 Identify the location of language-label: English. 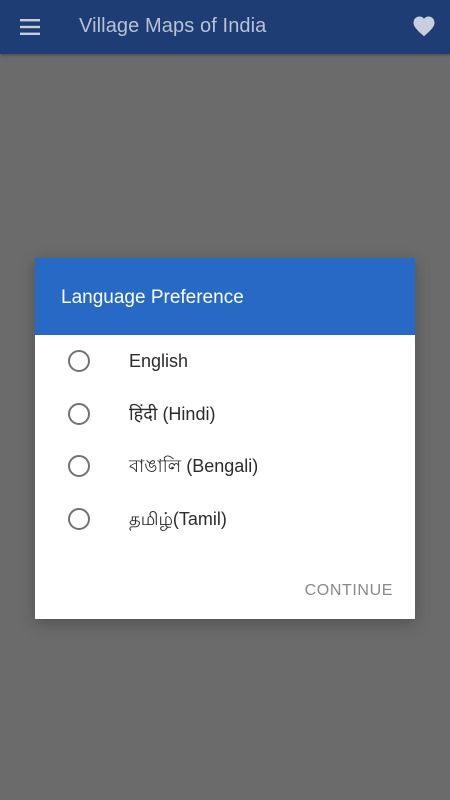
(159, 361).